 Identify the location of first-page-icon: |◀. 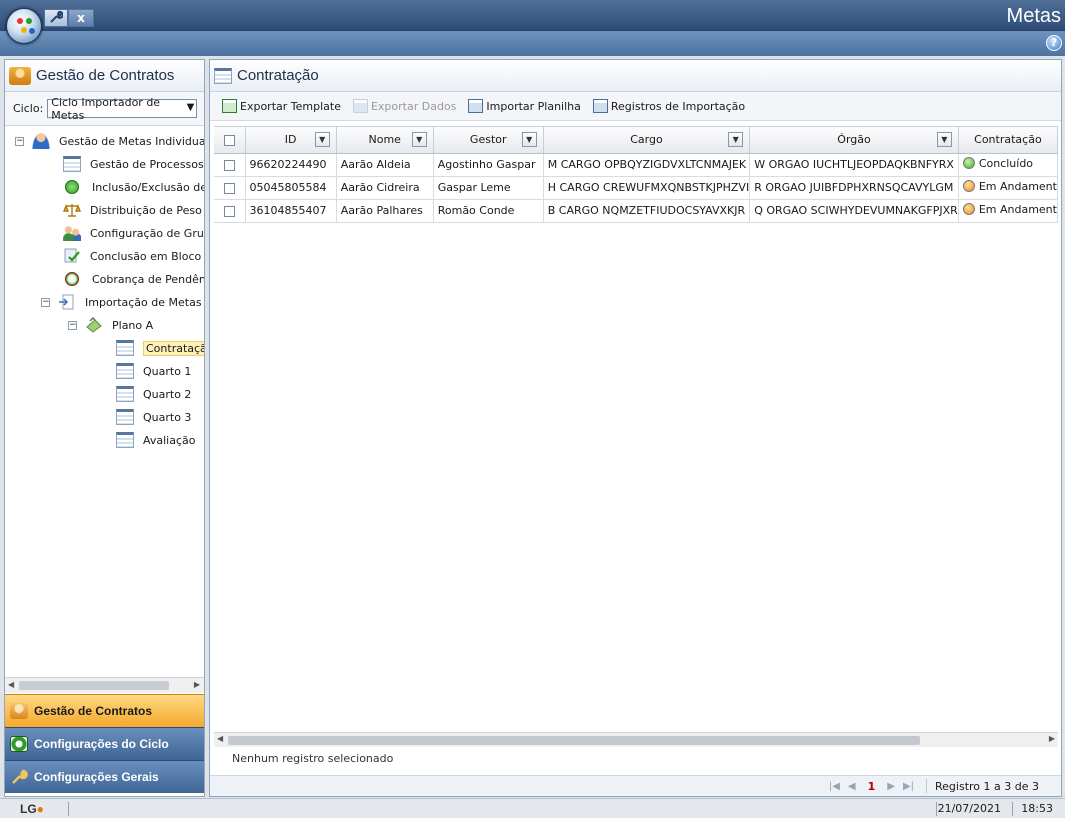
(834, 786).